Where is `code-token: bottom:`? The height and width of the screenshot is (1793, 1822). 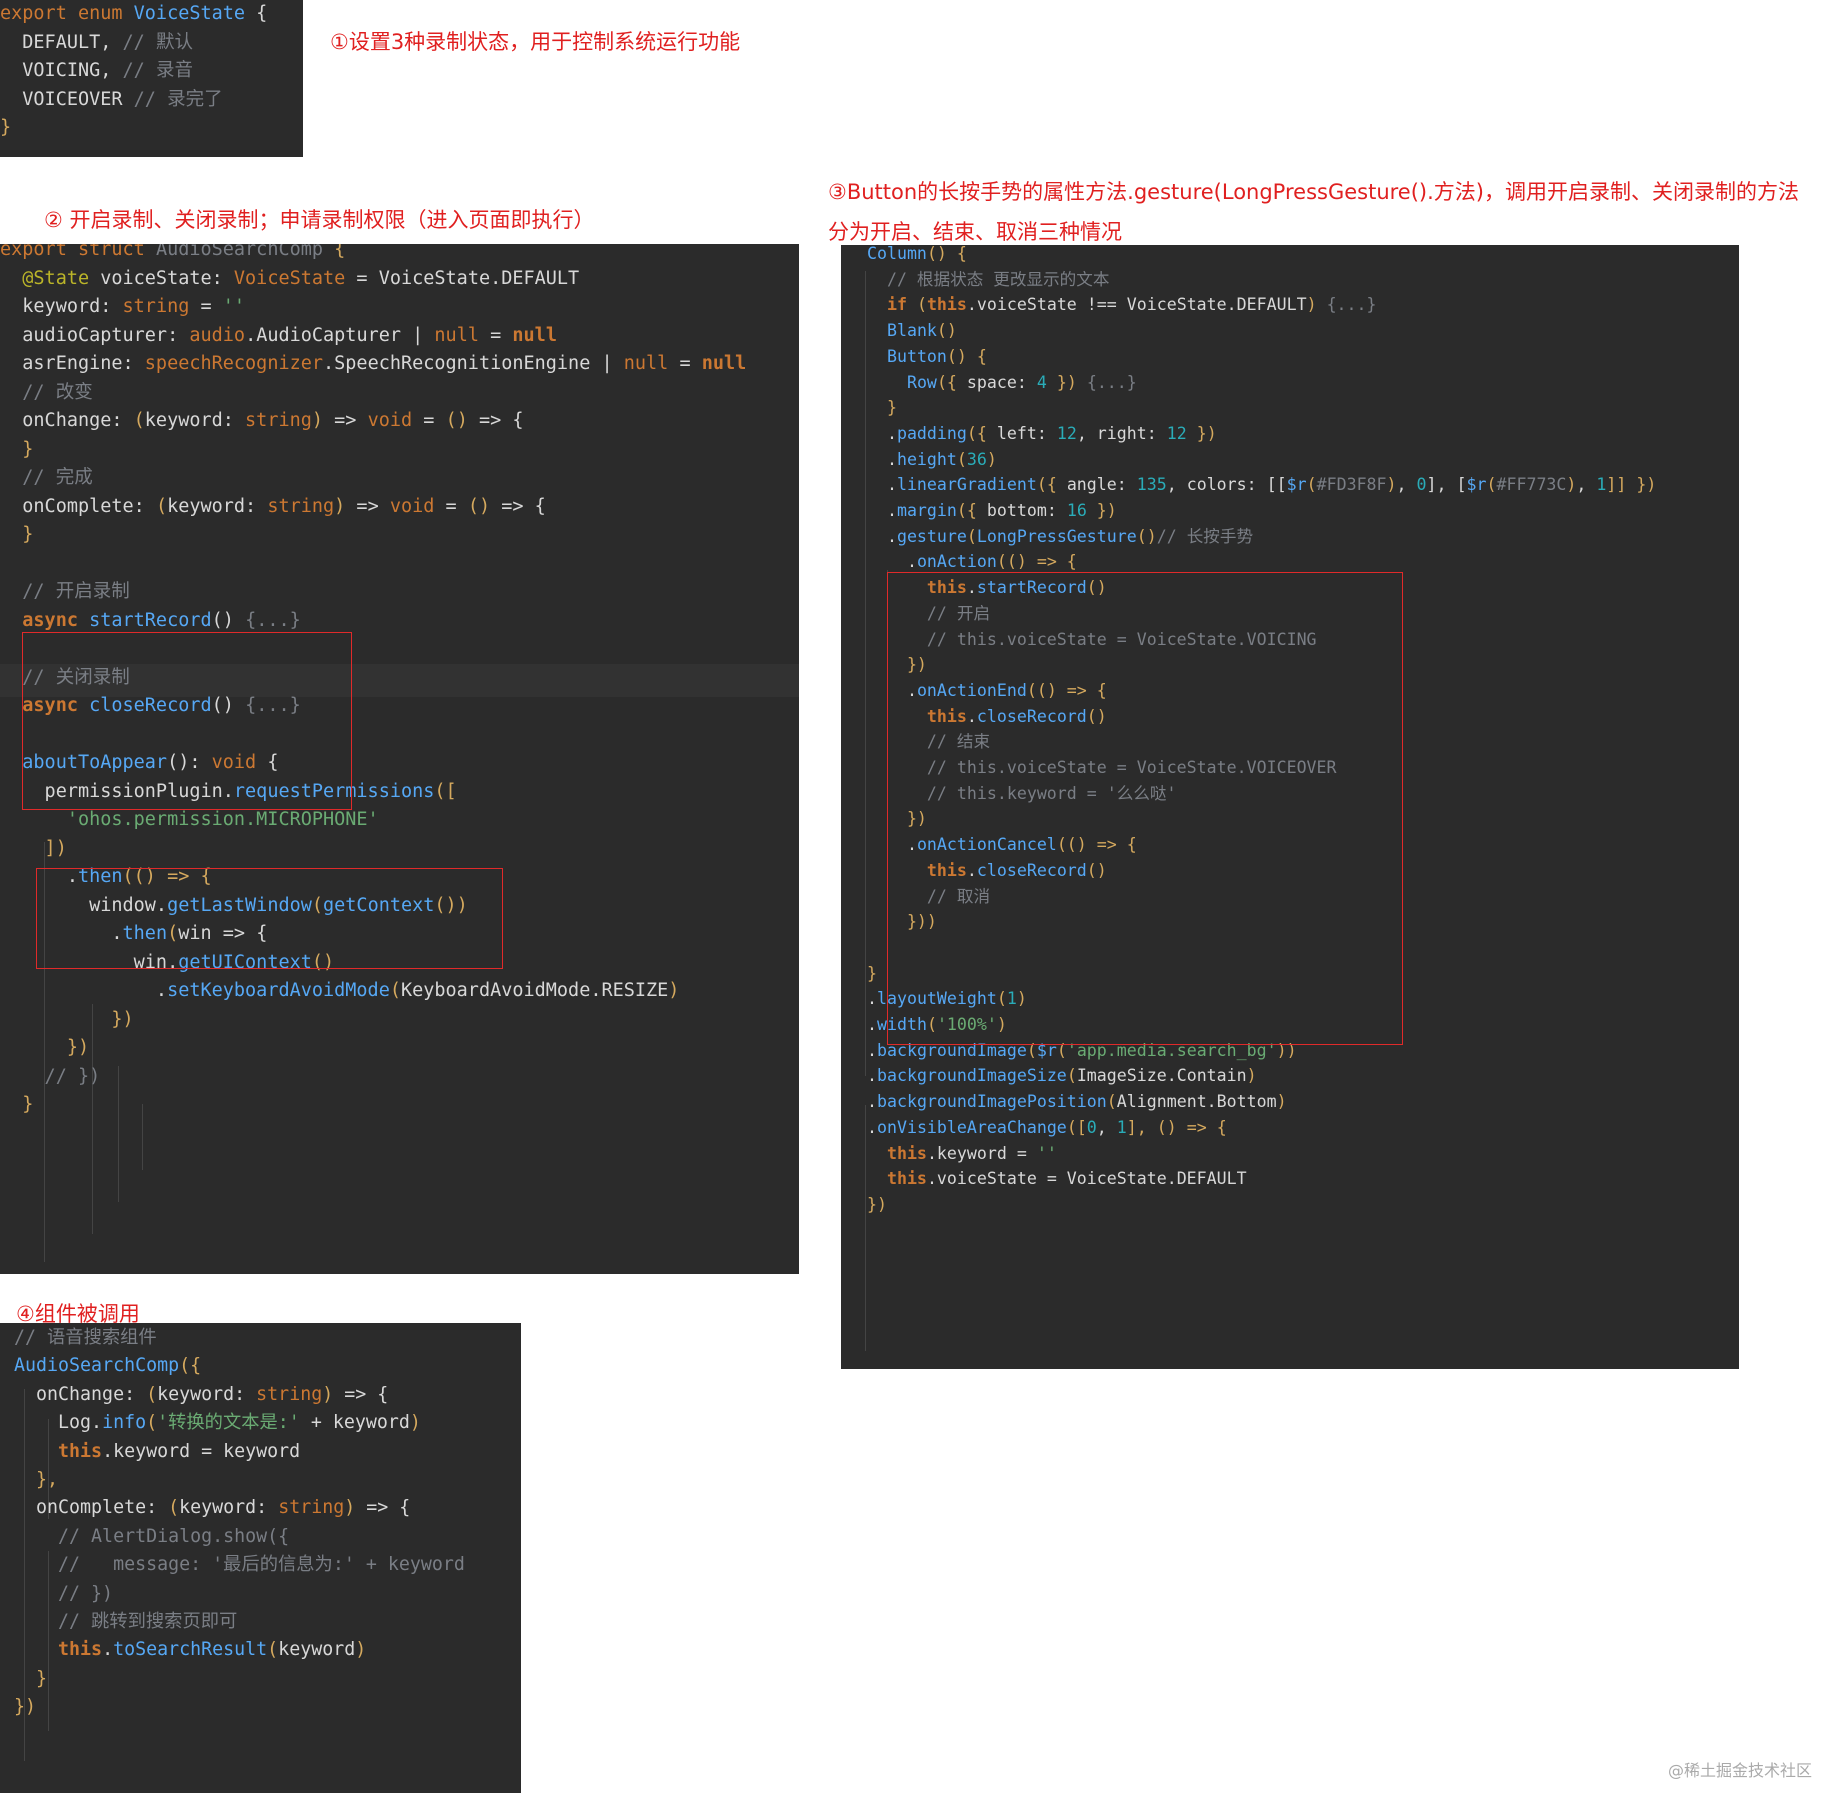 code-token: bottom: is located at coordinates (1026, 510).